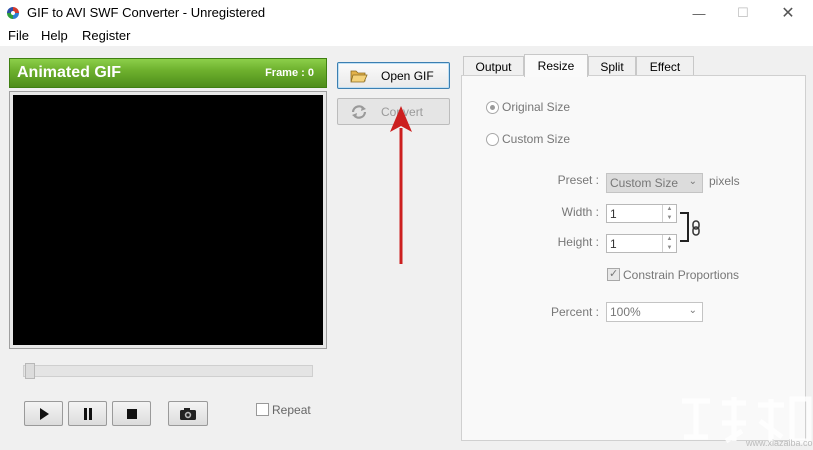 Image resolution: width=813 pixels, height=450 pixels. I want to click on pause-button, so click(87, 413).